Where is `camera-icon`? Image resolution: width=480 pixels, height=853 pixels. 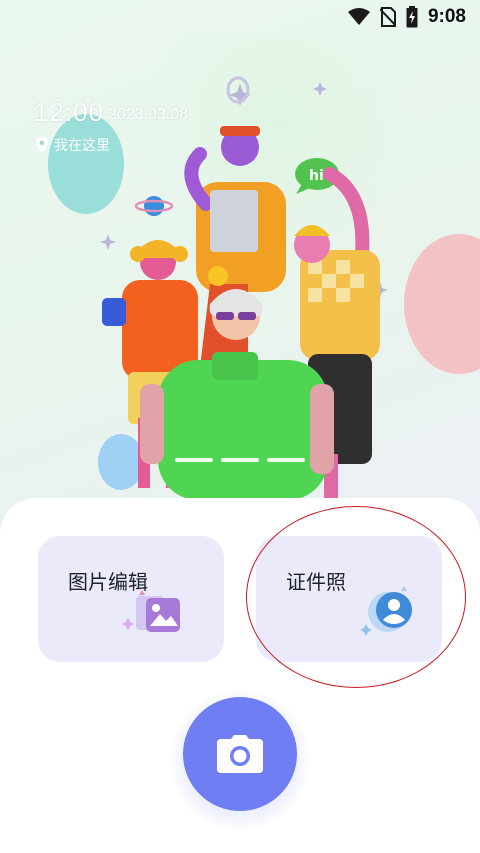
camera-icon is located at coordinates (240, 754).